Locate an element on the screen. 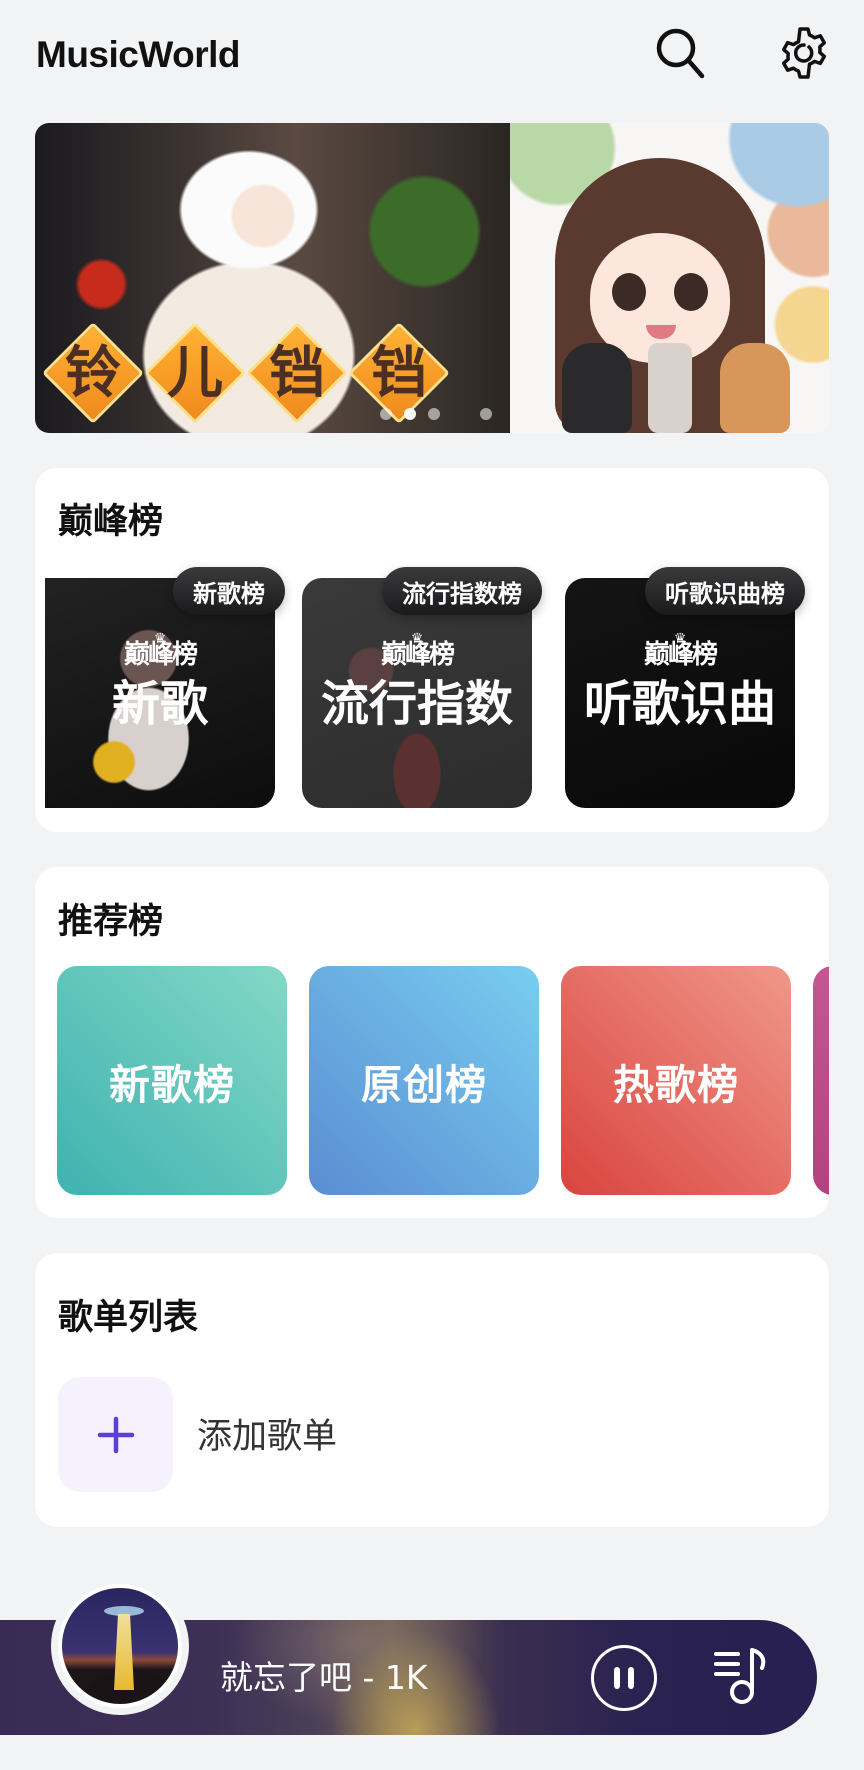  banner-char: 儿 is located at coordinates (195, 373).